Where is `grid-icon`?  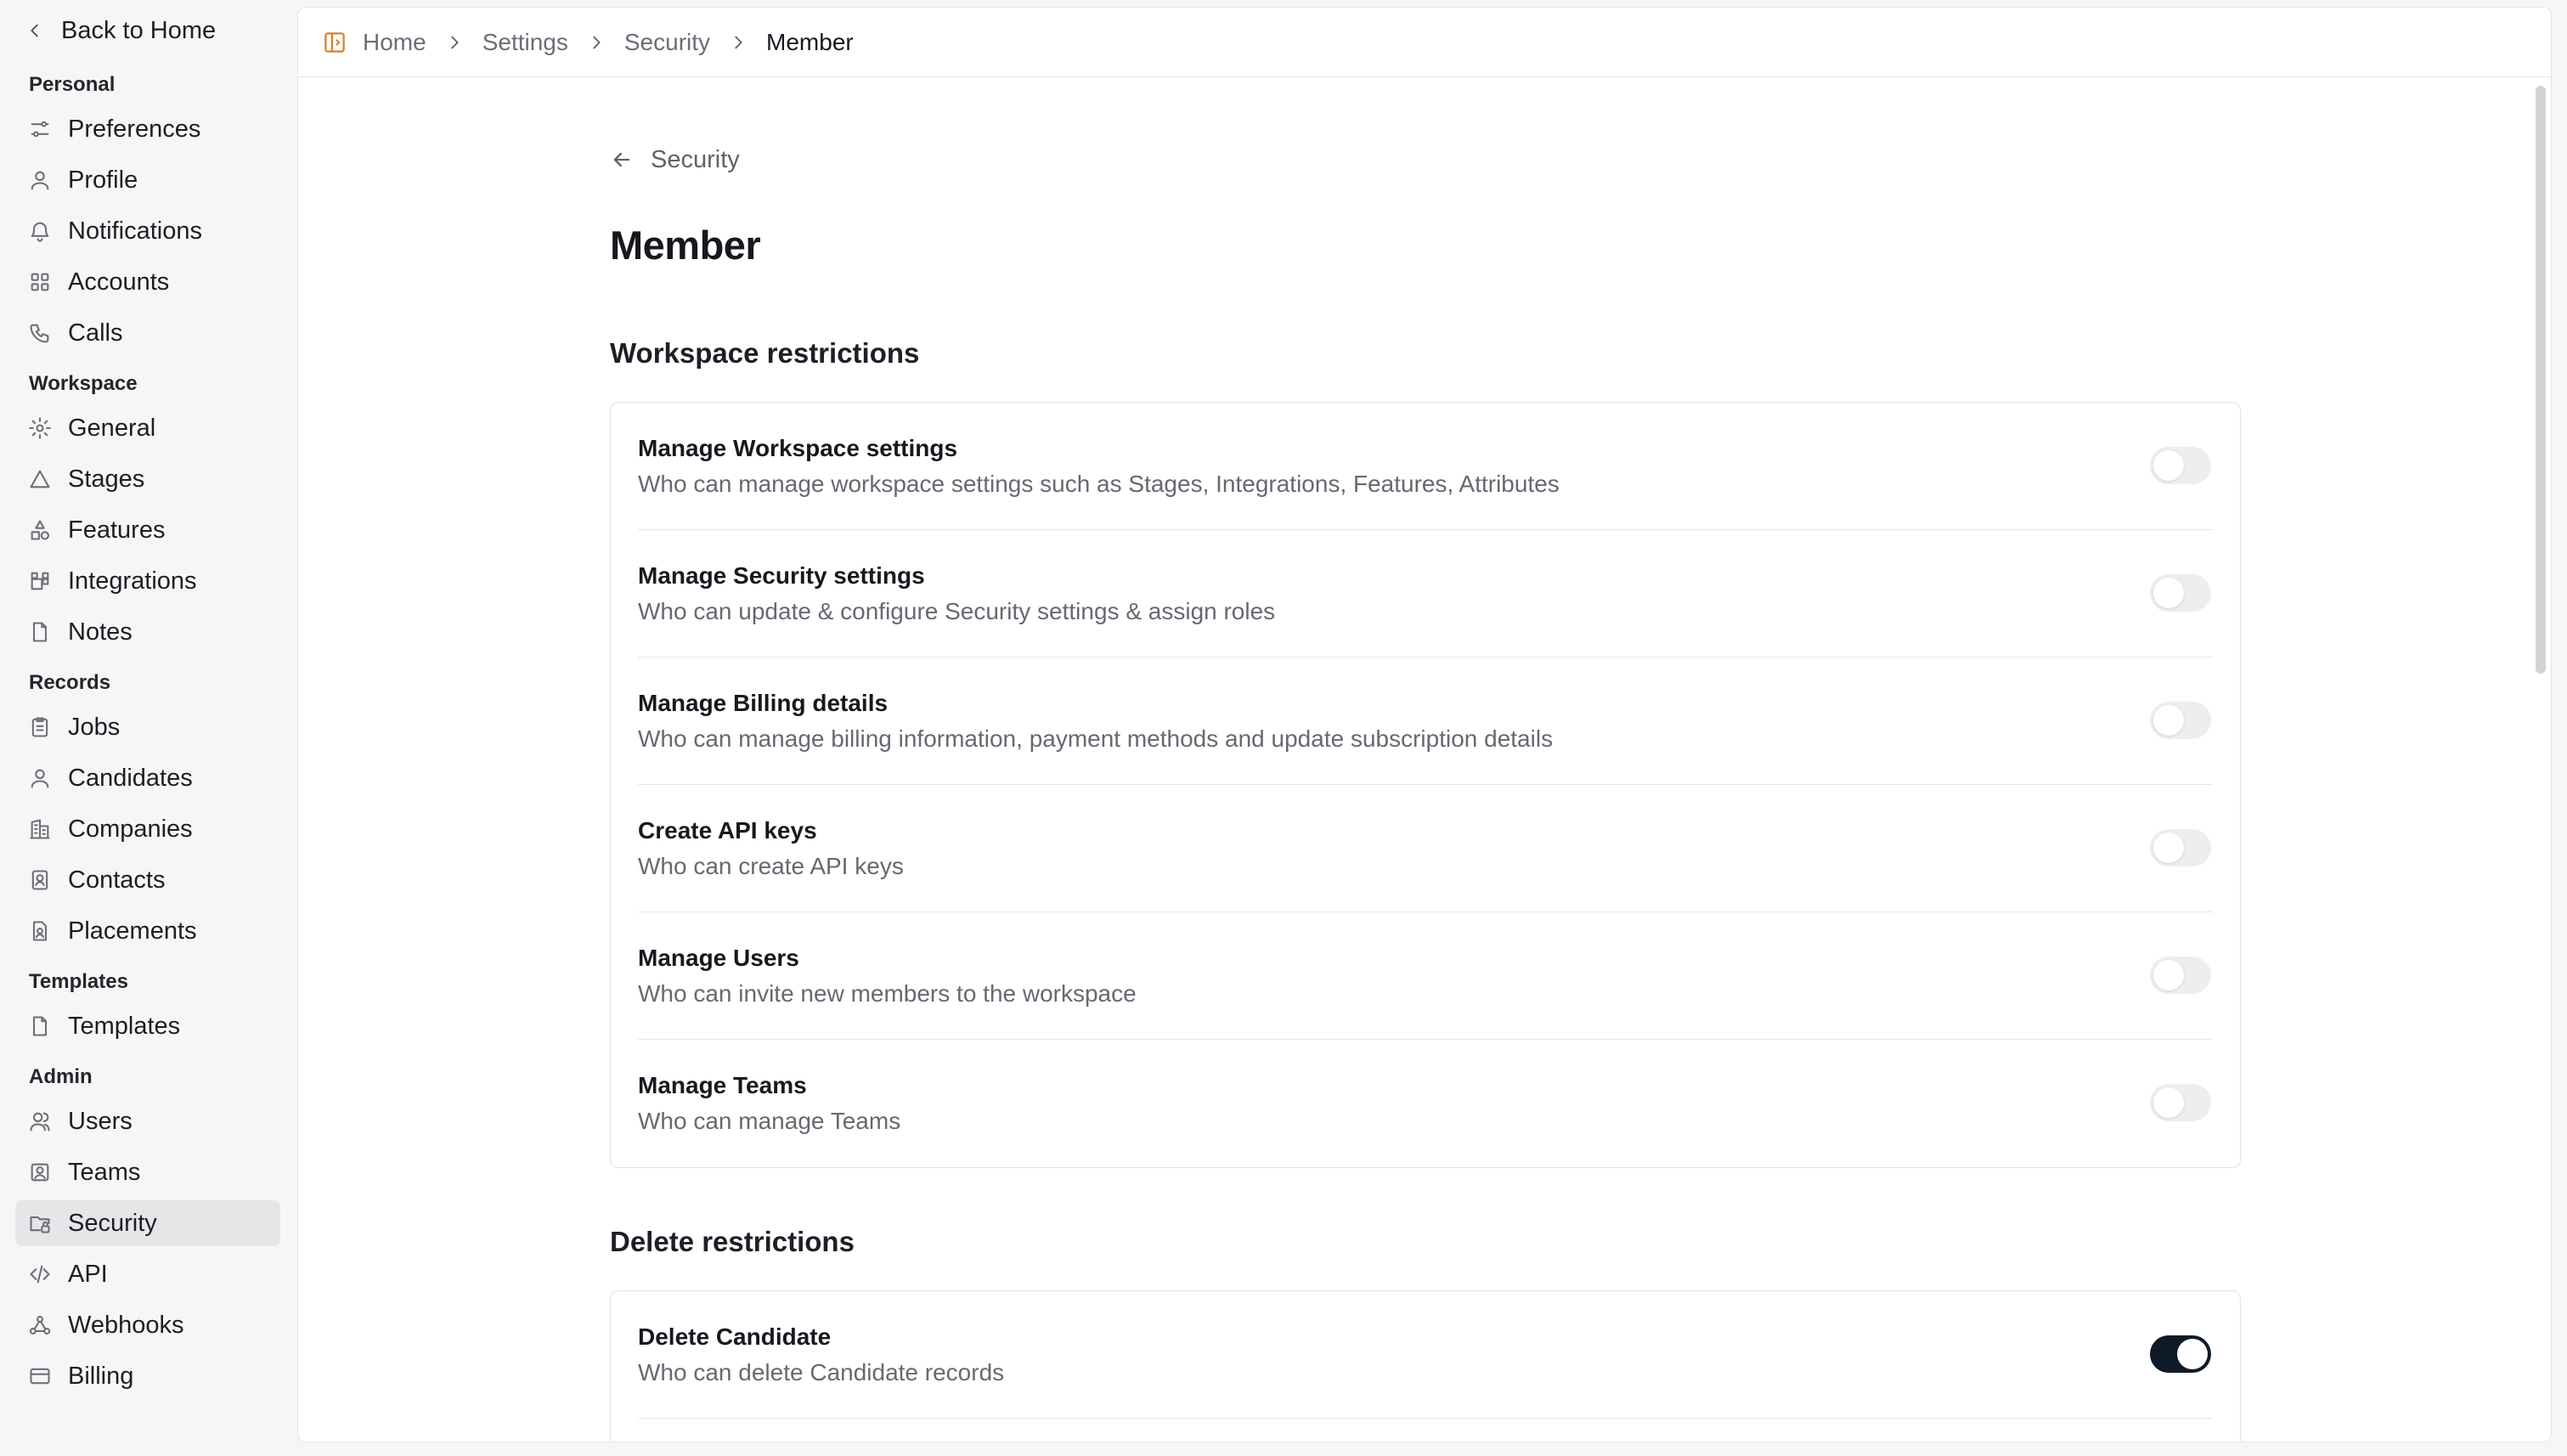 grid-icon is located at coordinates (40, 282).